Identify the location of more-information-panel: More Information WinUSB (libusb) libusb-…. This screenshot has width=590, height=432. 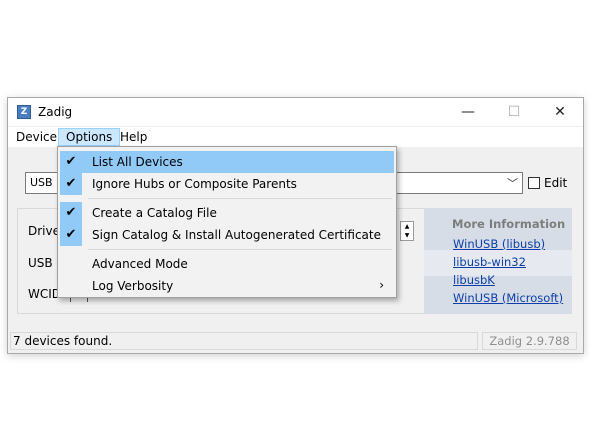
(498, 261).